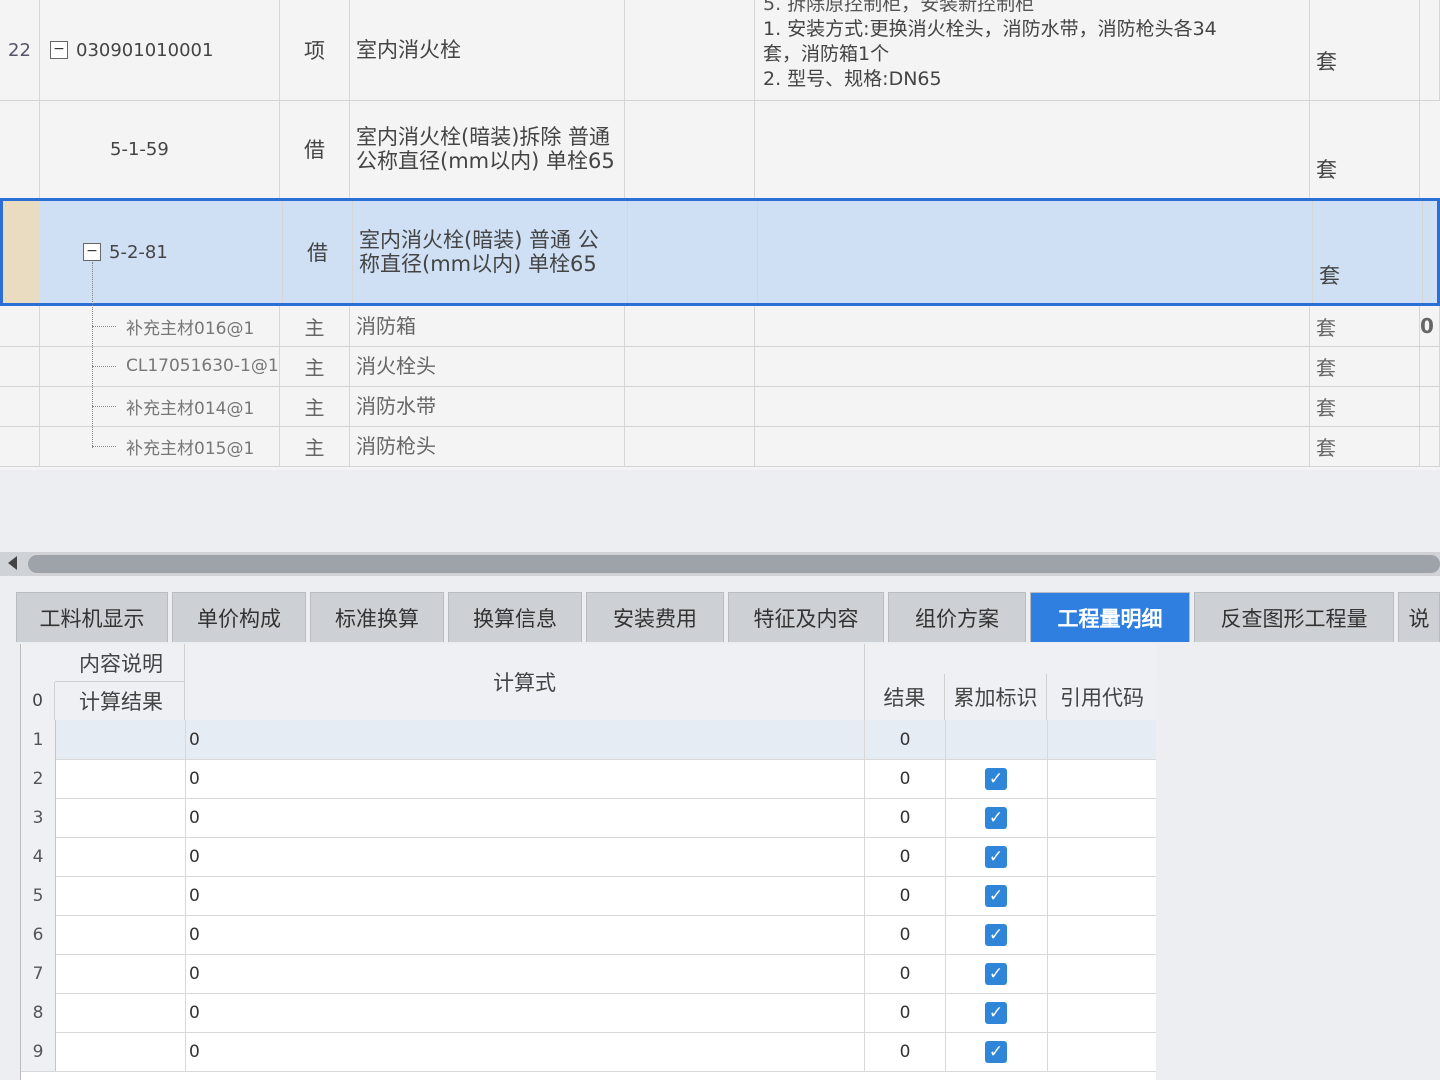 The height and width of the screenshot is (1080, 1440). Describe the element at coordinates (239, 617) in the screenshot. I see `tab-unit-price: 单价构成` at that location.